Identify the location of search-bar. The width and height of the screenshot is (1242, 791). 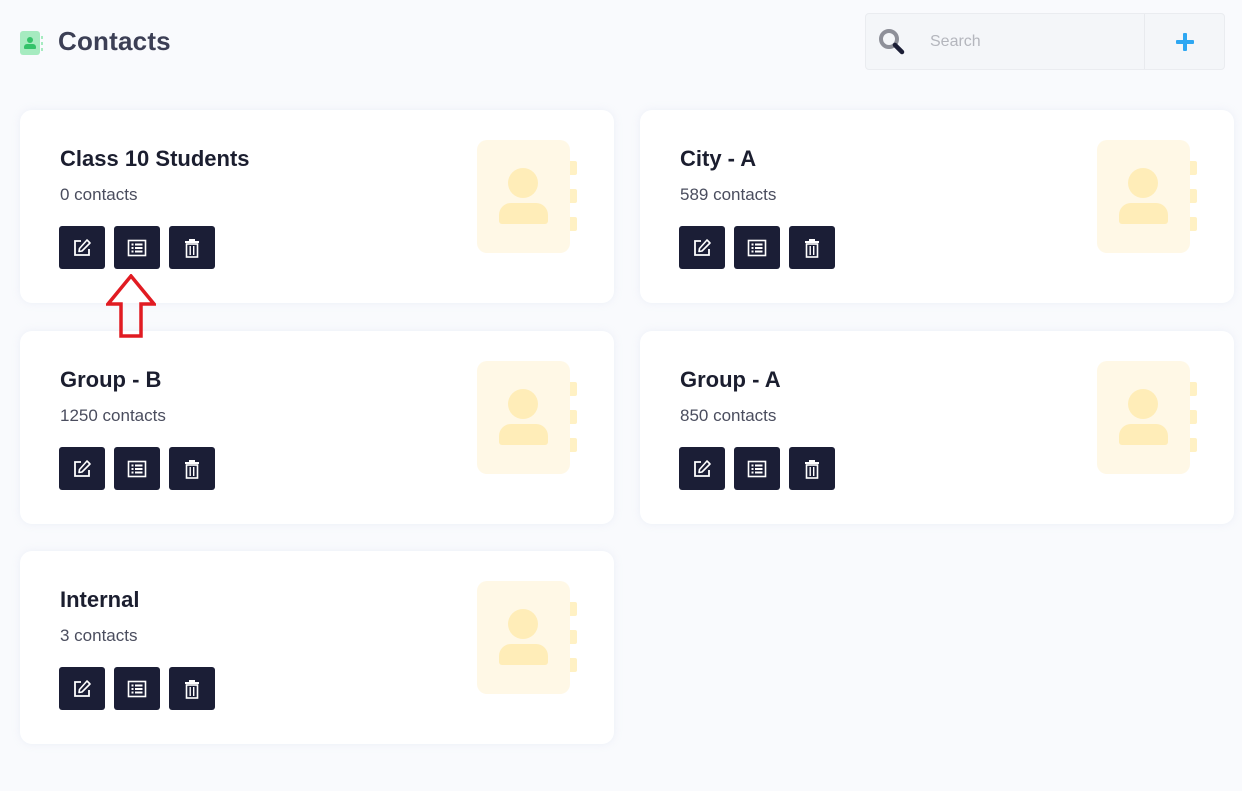
(1045, 41).